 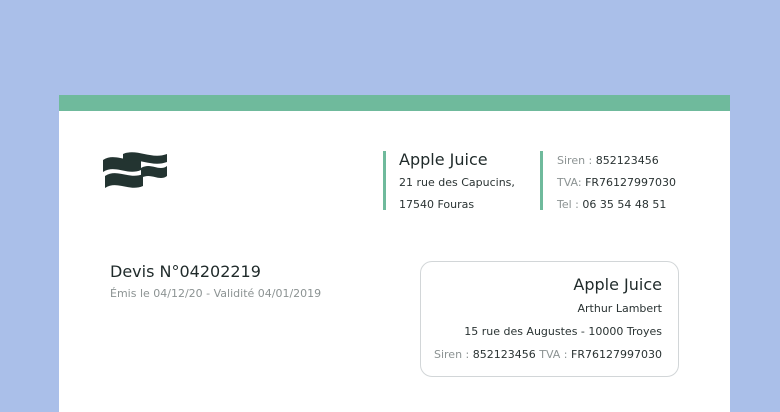 What do you see at coordinates (135, 170) in the screenshot?
I see `company-logo-icon` at bounding box center [135, 170].